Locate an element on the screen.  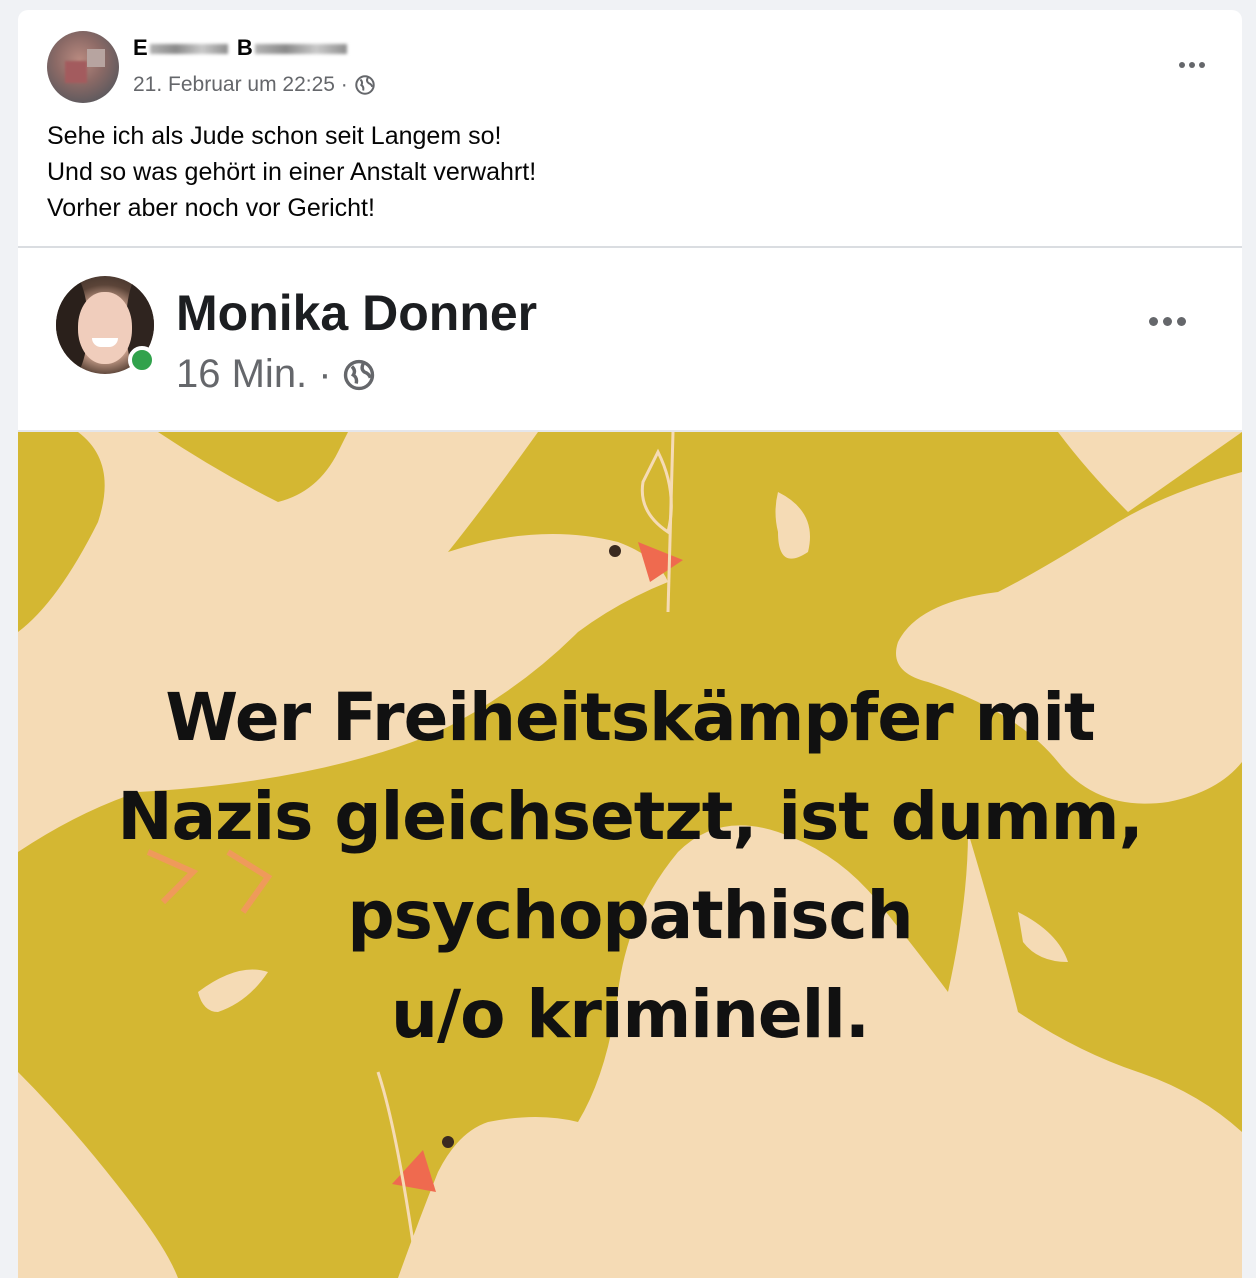
quote-line: Nazis gleichsetzt, ist dumm, is located at coordinates (630, 816).